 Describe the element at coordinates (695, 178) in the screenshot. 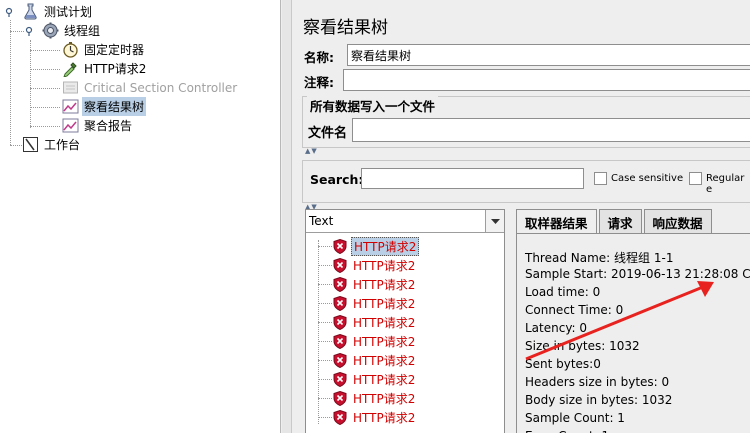

I see `regular-expression-checkbox` at that location.